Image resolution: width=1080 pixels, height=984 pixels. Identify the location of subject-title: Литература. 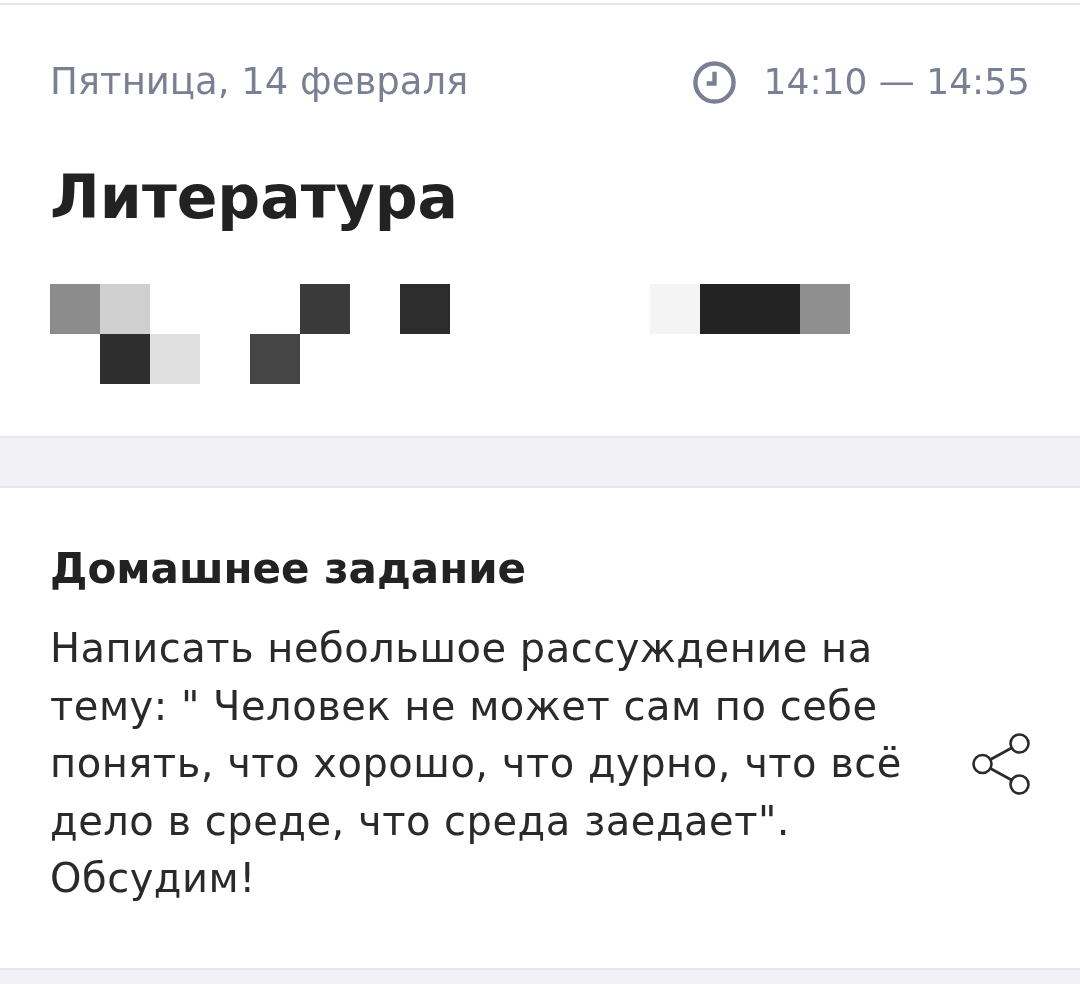
(255, 197).